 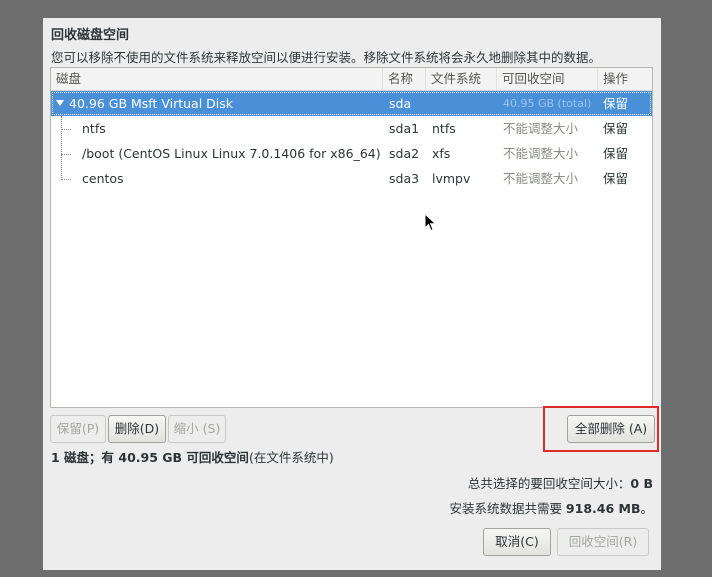 What do you see at coordinates (404, 79) in the screenshot?
I see `column-header-name: 名称` at bounding box center [404, 79].